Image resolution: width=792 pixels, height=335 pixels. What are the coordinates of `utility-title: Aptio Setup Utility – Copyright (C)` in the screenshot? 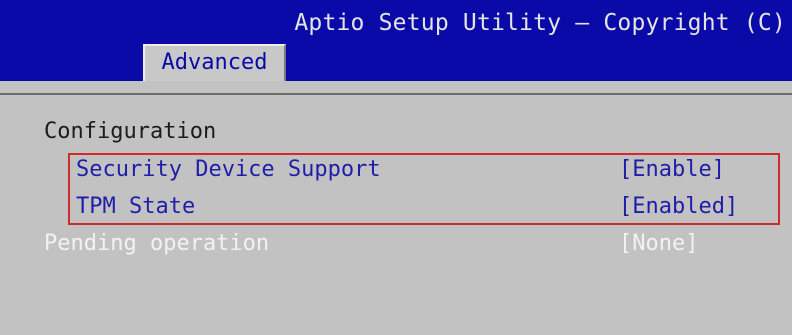 It's located at (540, 23).